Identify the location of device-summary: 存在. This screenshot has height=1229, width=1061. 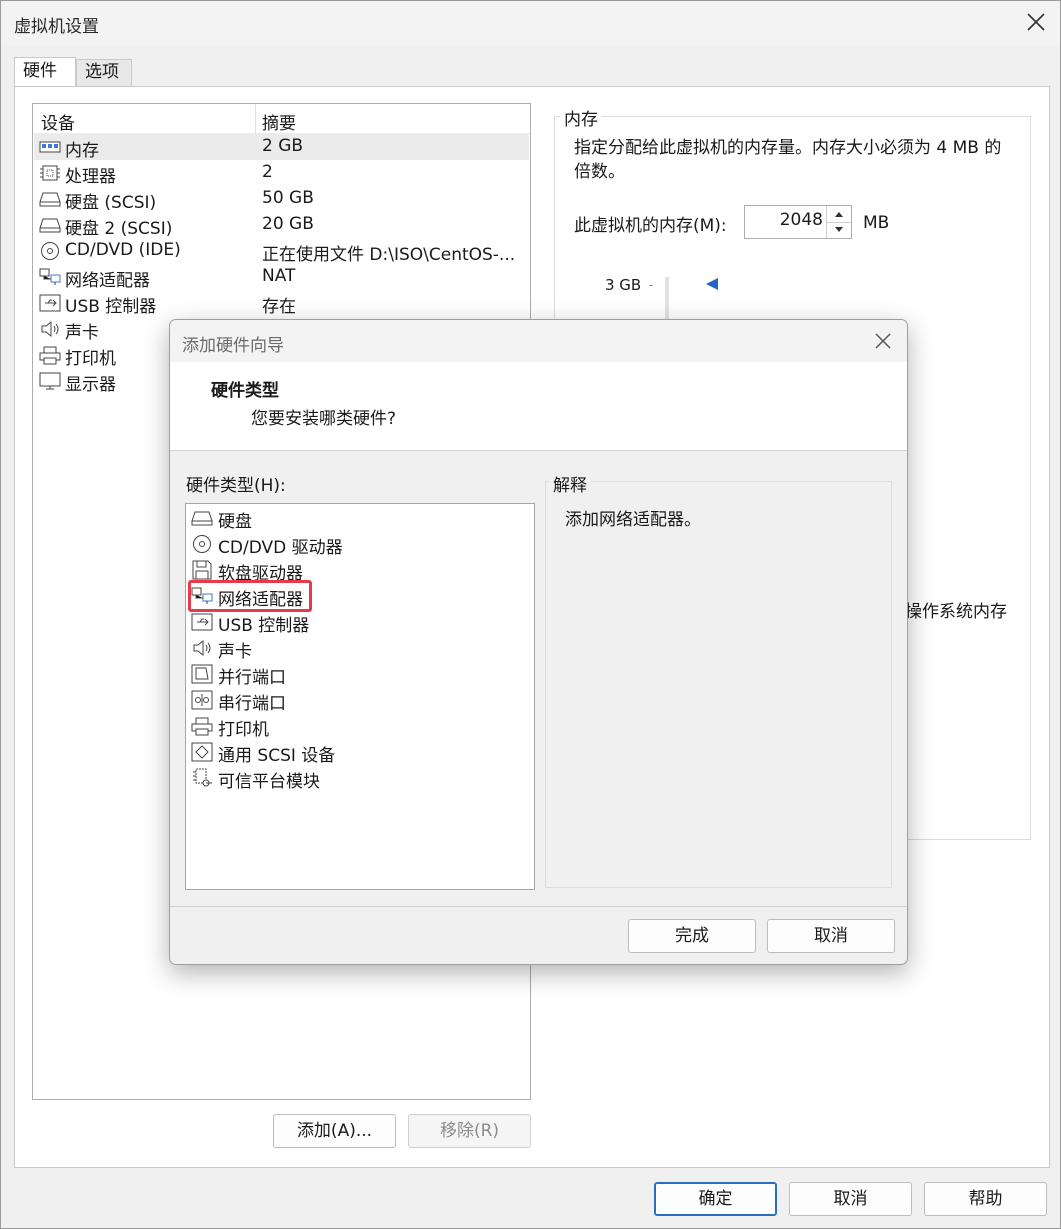
(279, 307).